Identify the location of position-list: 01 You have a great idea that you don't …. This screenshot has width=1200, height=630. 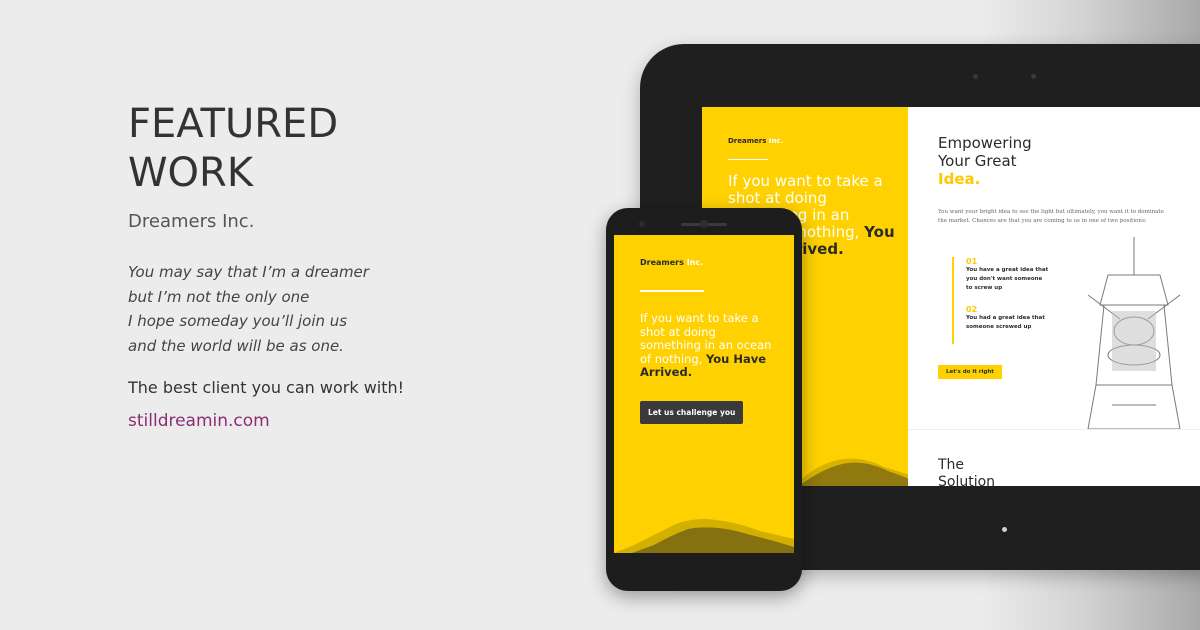
(1001, 300).